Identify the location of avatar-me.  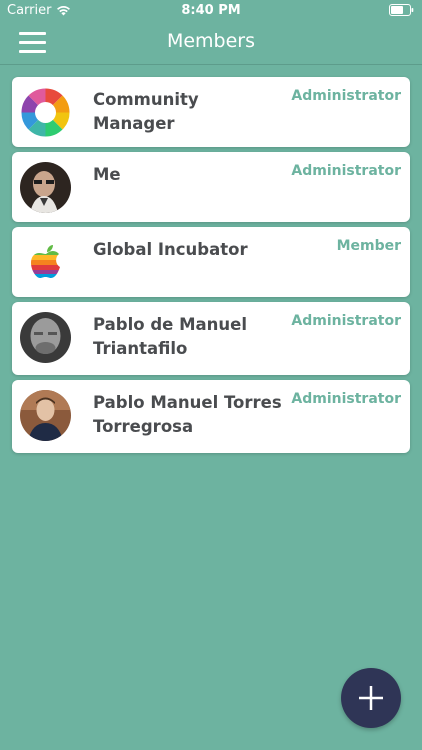
(45, 187).